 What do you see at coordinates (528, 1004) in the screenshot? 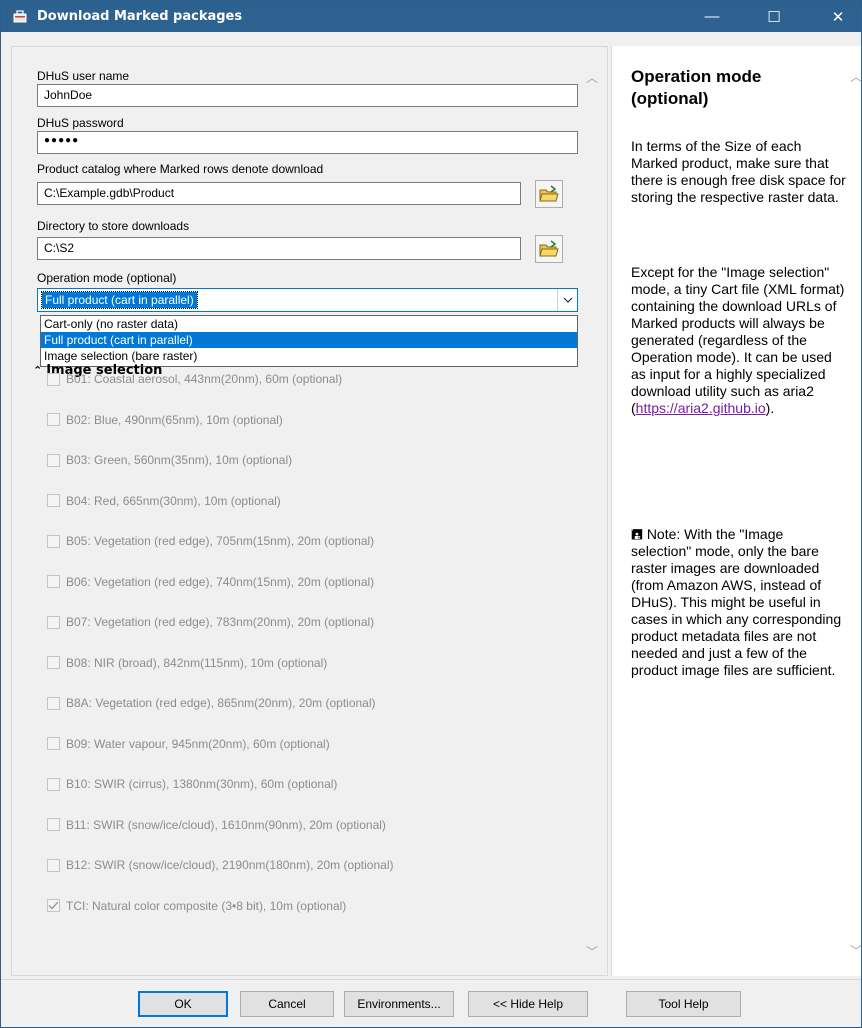
I see `hide-help-button: << Hide Help` at bounding box center [528, 1004].